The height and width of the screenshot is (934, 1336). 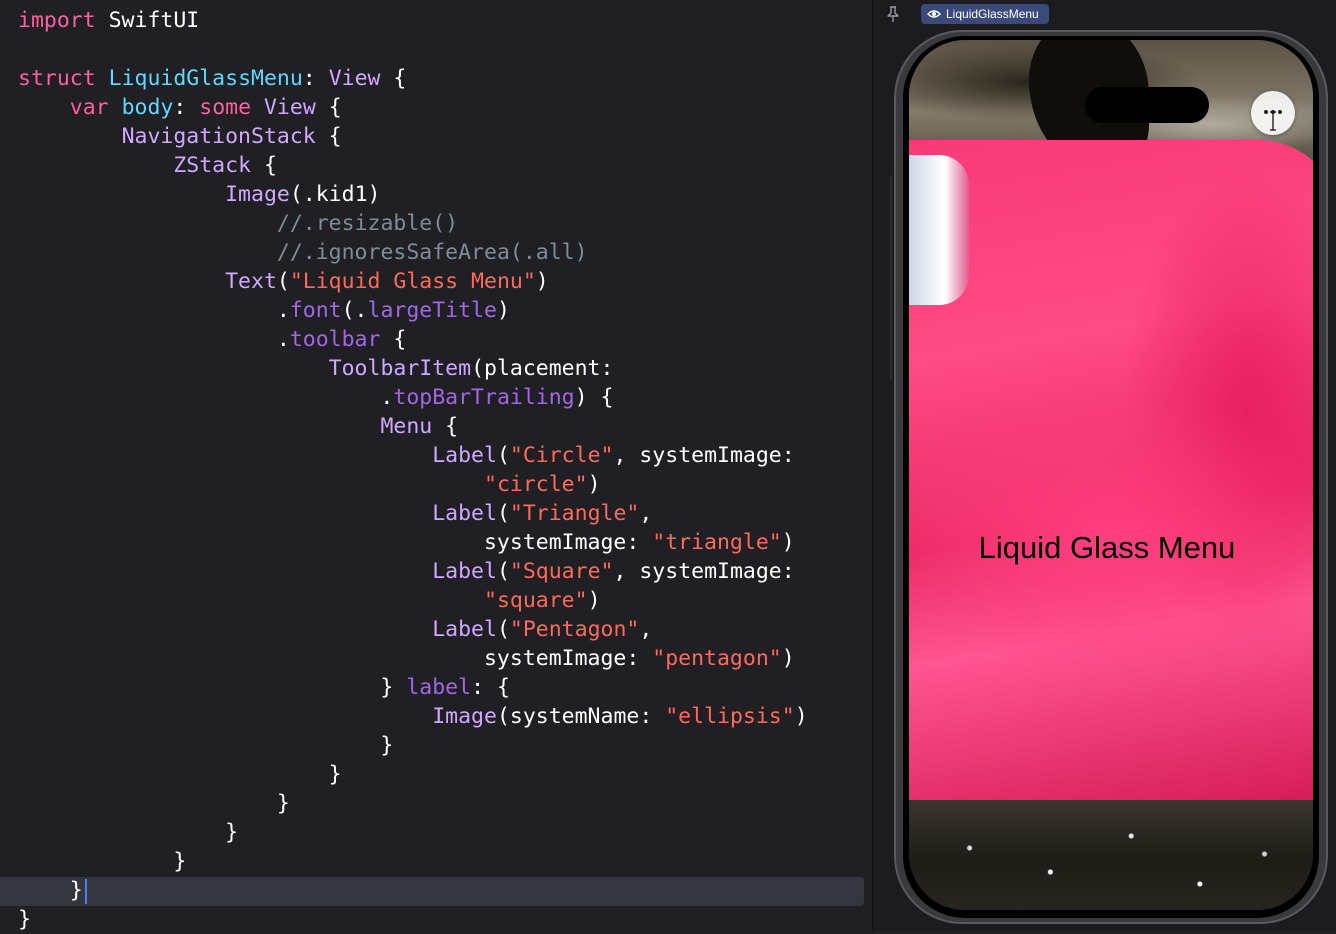 What do you see at coordinates (147, 107) in the screenshot?
I see `code-token: body` at bounding box center [147, 107].